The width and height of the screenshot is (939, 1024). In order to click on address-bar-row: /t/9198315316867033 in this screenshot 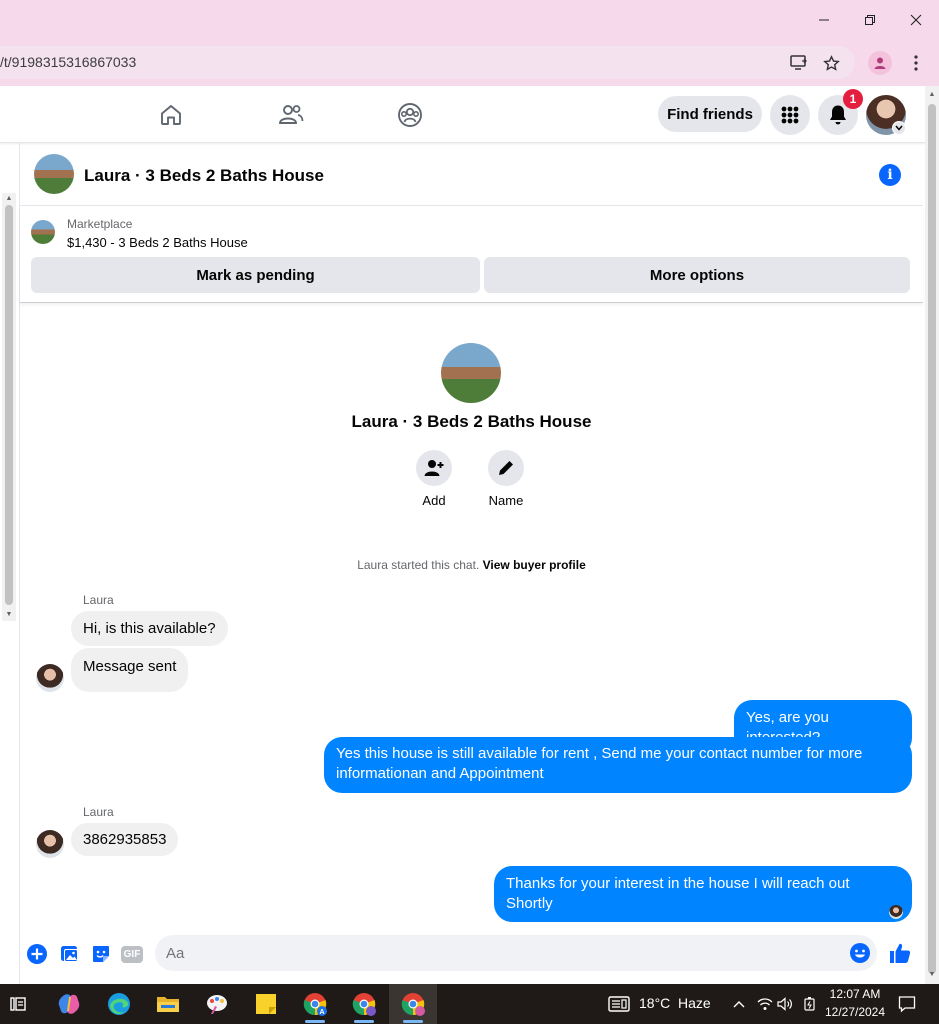, I will do `click(469, 63)`.